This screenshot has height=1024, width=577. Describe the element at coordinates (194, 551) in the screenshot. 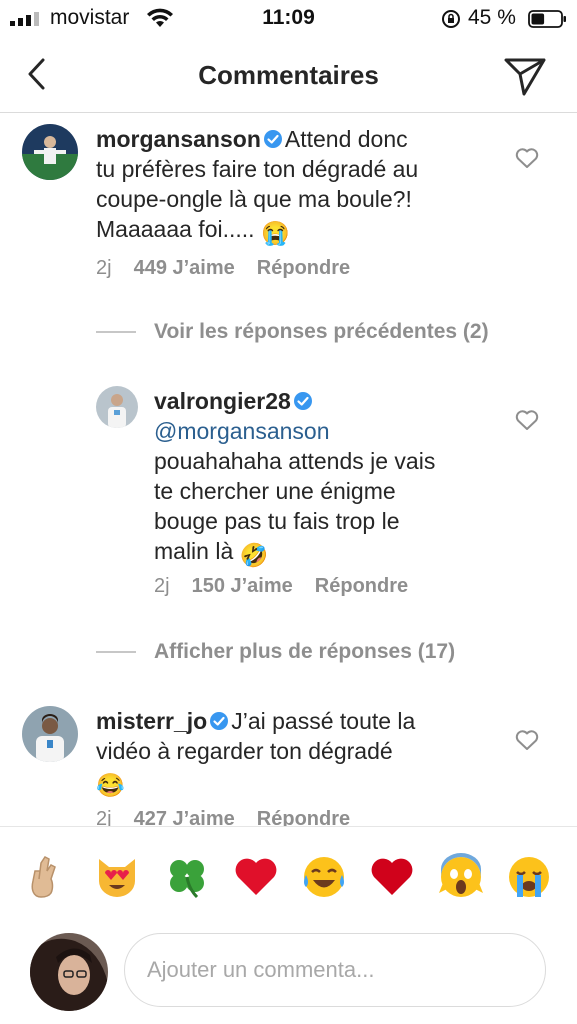

I see `comment-line: malin là` at that location.